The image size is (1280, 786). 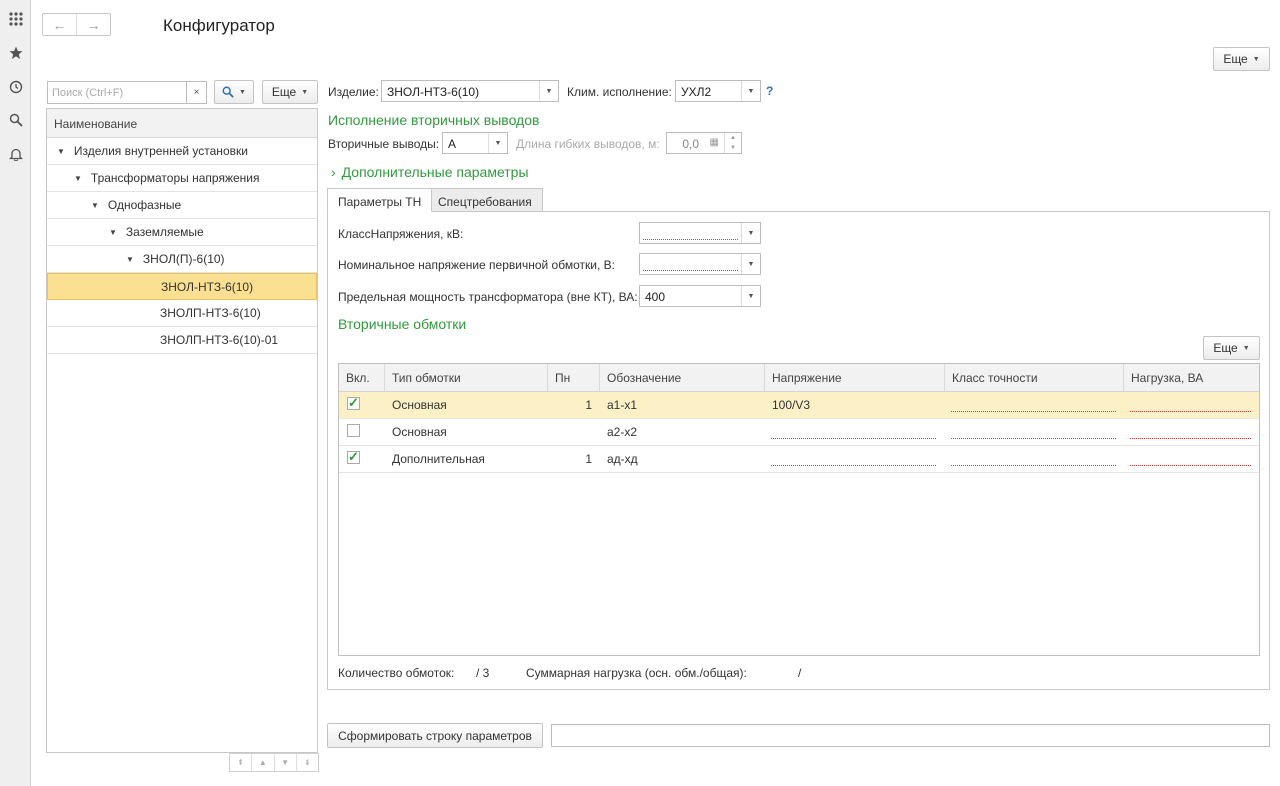 I want to click on secondary-outputs-select: А ▼, so click(x=475, y=143).